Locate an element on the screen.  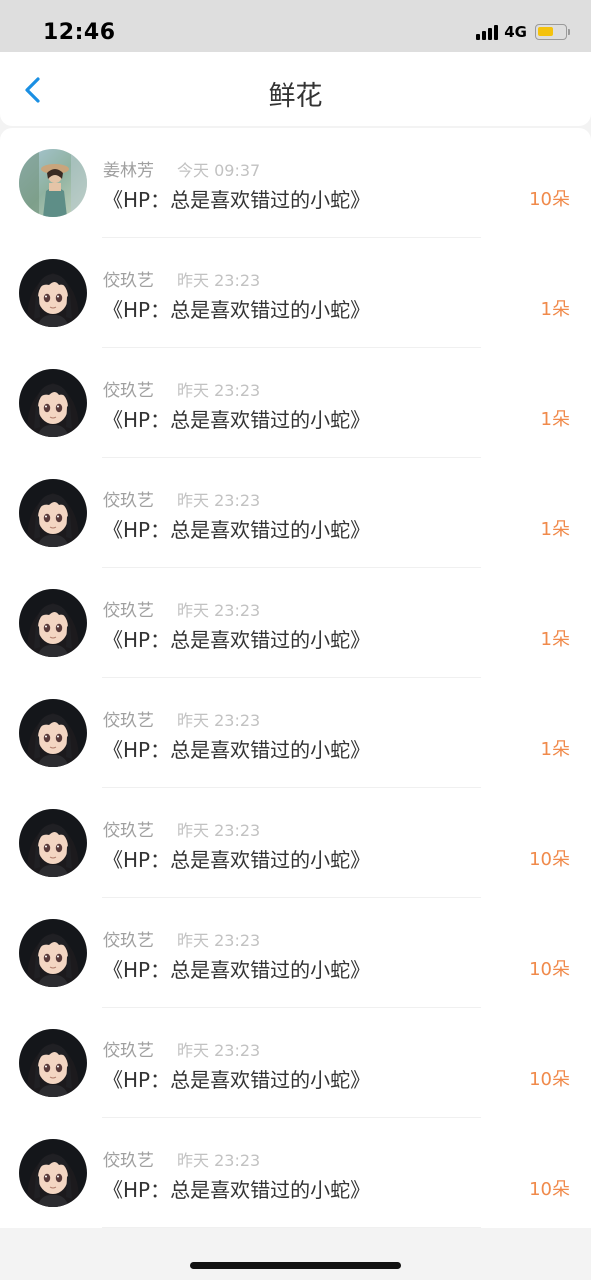
list-item: 姜林芳 今天 09:37 《HP：总是喜欢错过的小蛇》 10朵 is located at coordinates (295, 183).